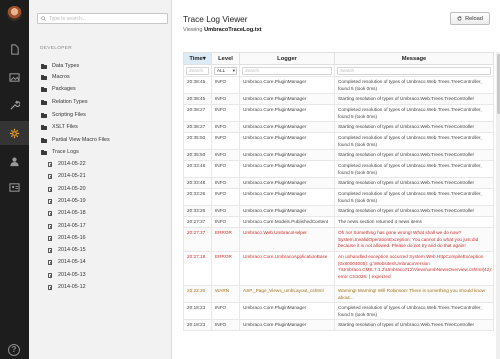 This screenshot has width=500, height=359. I want to click on tree-item-partial-view-macro-files: Partial View Macro Files, so click(75, 140).